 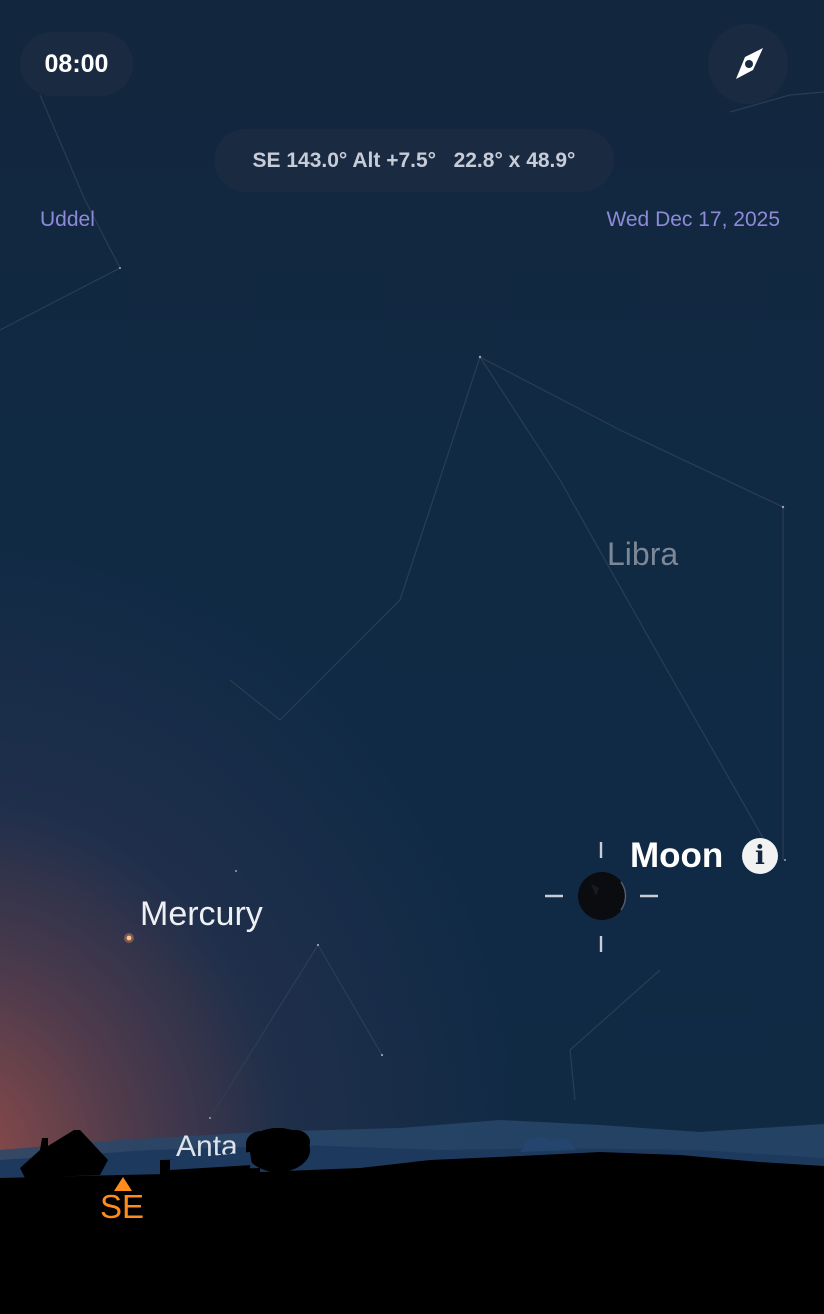 I want to click on location-label: Uddel, so click(x=67, y=220).